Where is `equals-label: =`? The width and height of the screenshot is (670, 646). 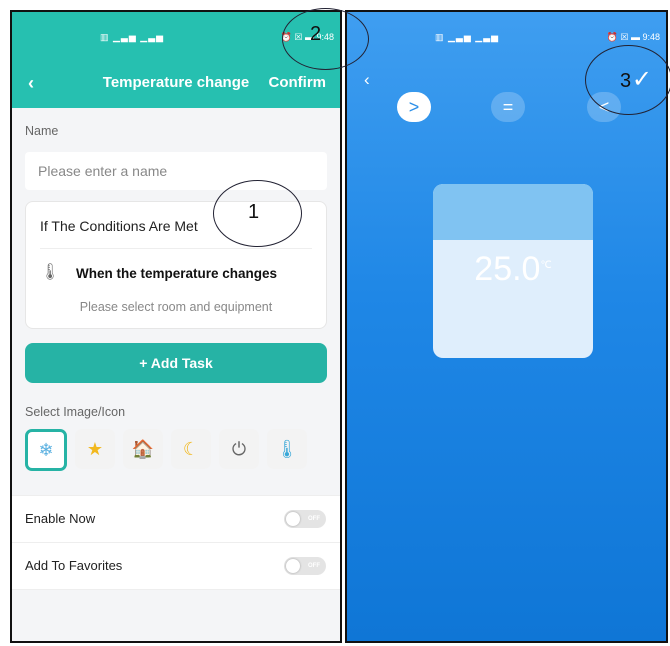 equals-label: = is located at coordinates (508, 106).